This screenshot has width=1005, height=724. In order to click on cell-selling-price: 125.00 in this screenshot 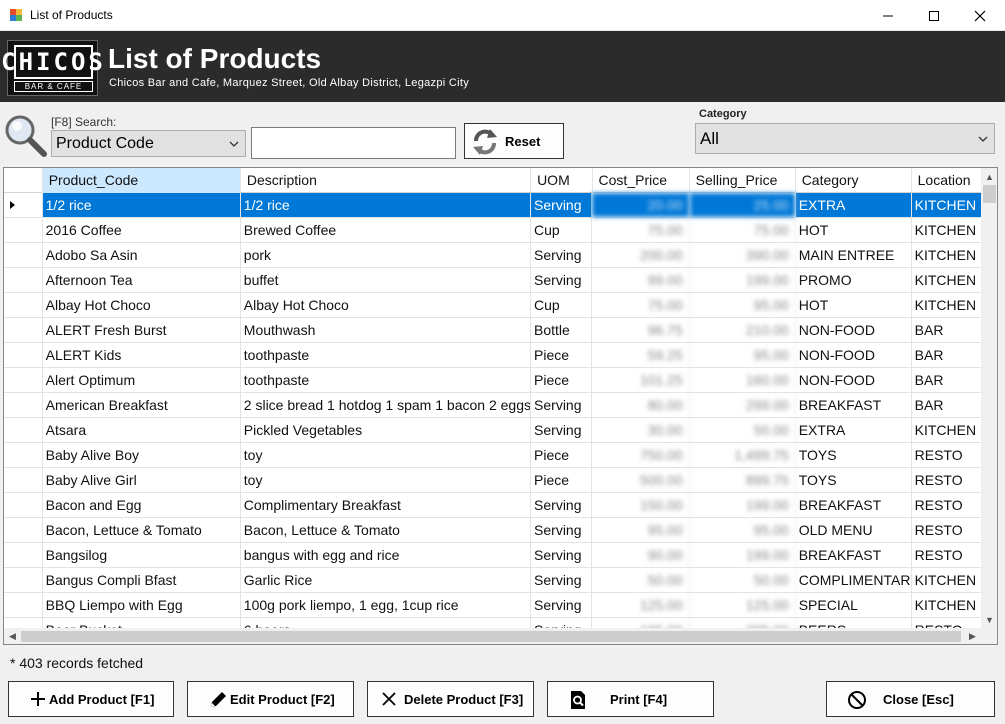, I will do `click(743, 605)`.